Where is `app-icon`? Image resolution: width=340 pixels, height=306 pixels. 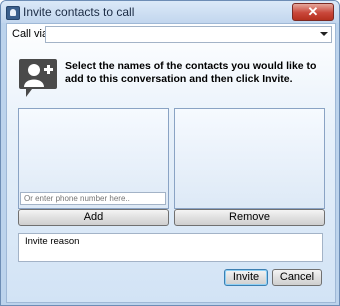 app-icon is located at coordinates (13, 13).